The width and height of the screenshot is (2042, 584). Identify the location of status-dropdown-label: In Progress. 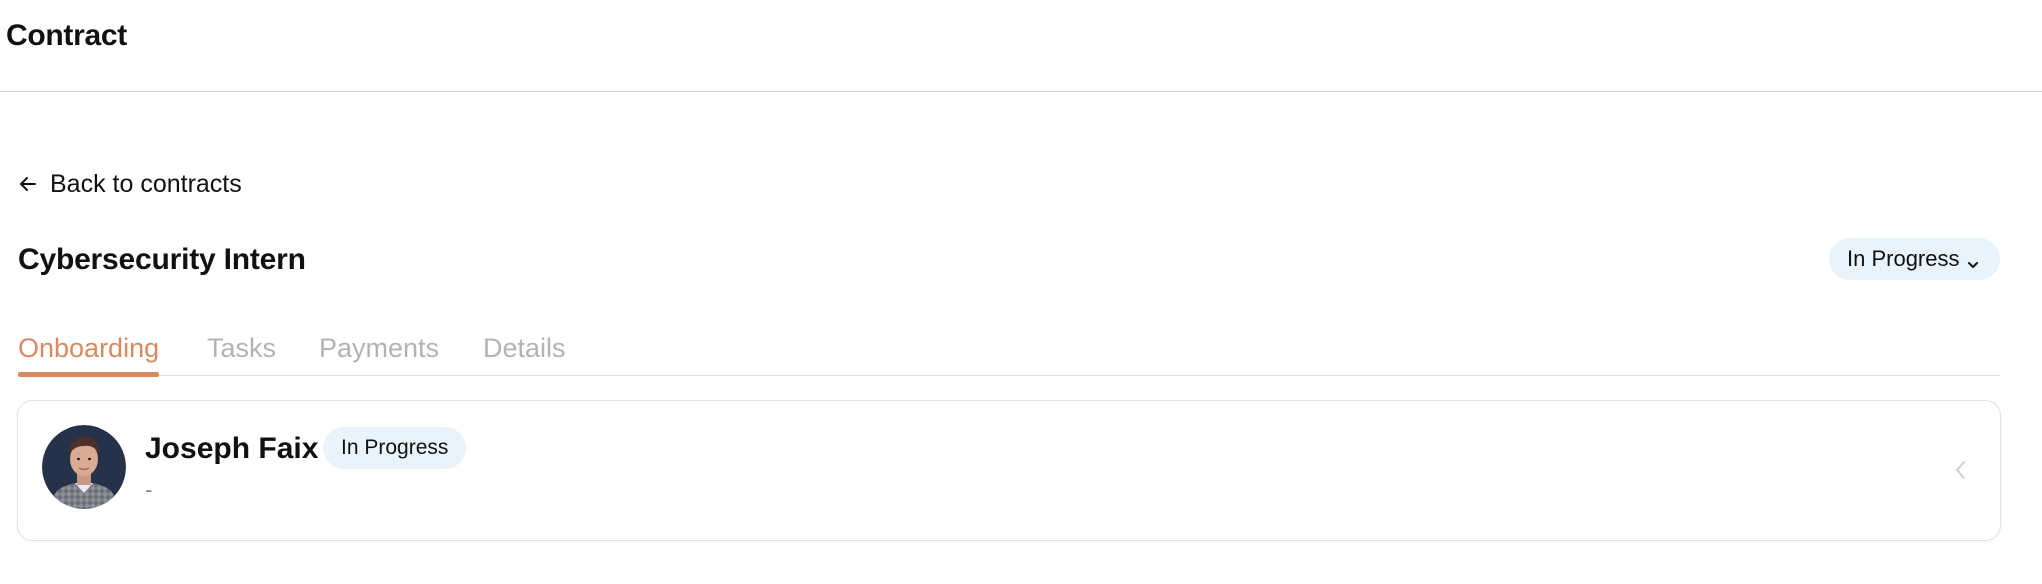
(1903, 258).